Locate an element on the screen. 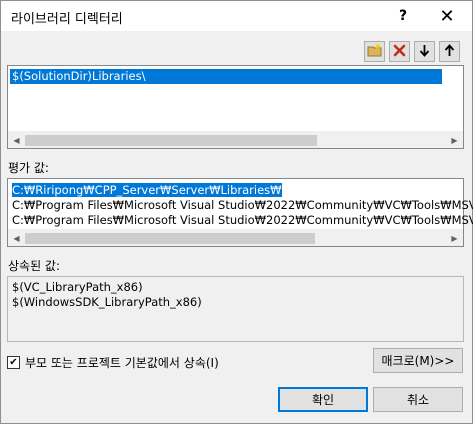 This screenshot has width=473, height=424. inherited-line: $(WindowsSDK_LibraryPath_x86) is located at coordinates (107, 302).